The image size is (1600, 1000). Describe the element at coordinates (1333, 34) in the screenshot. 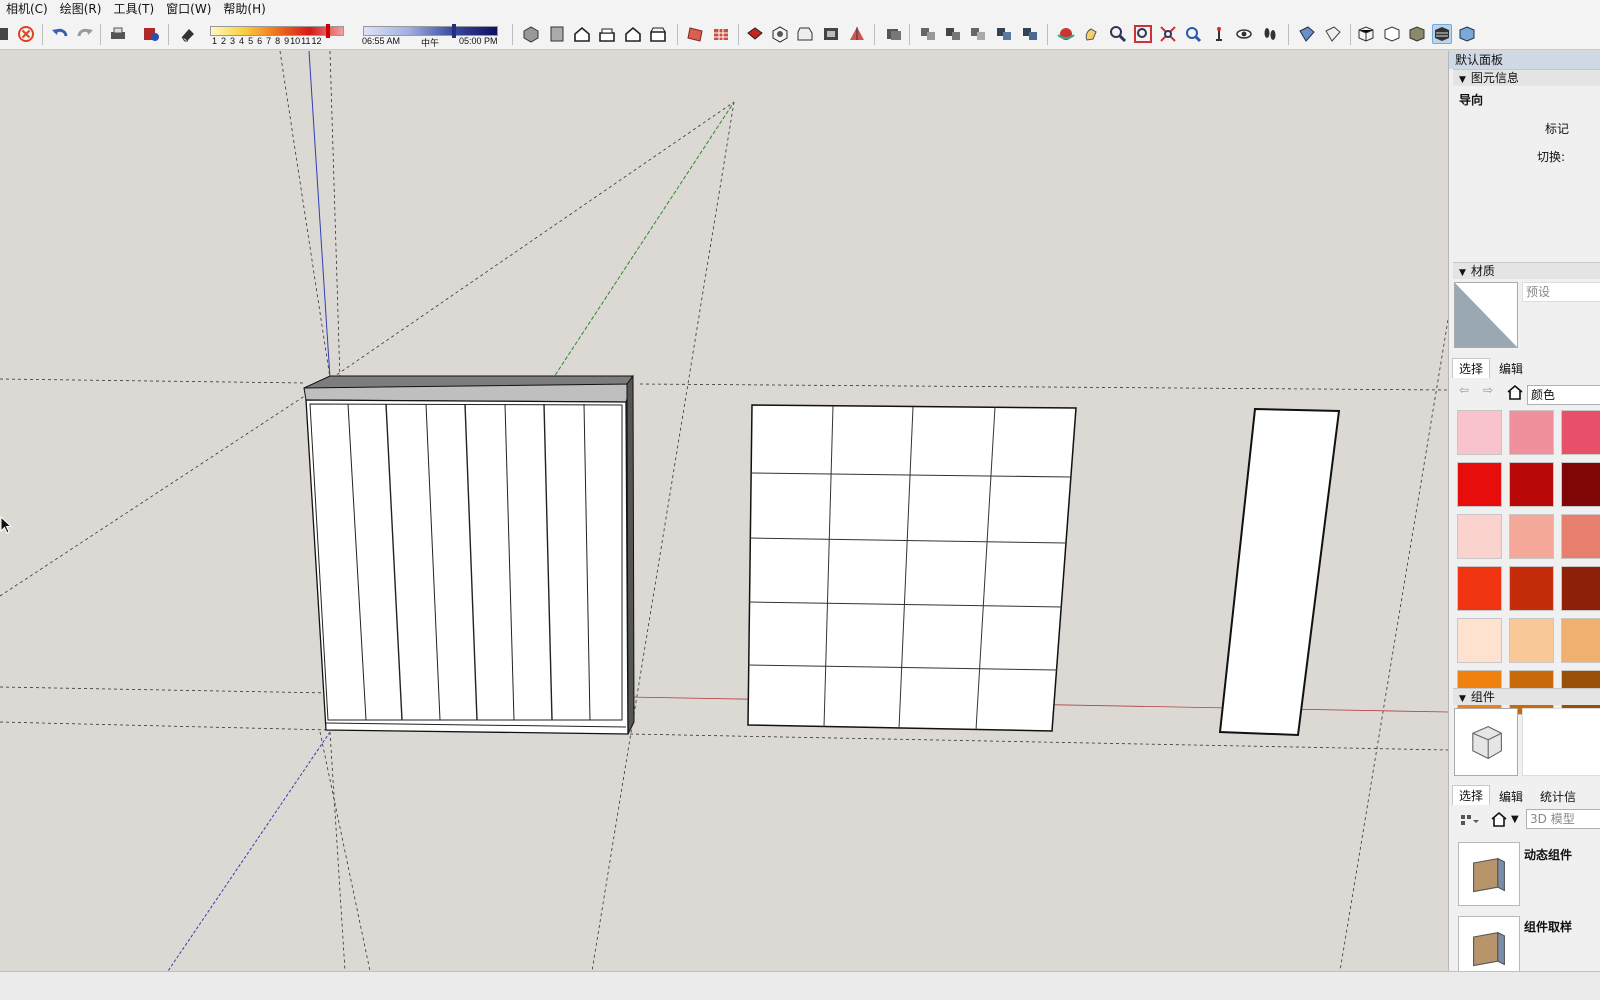

I see `face-style-b-icon` at that location.